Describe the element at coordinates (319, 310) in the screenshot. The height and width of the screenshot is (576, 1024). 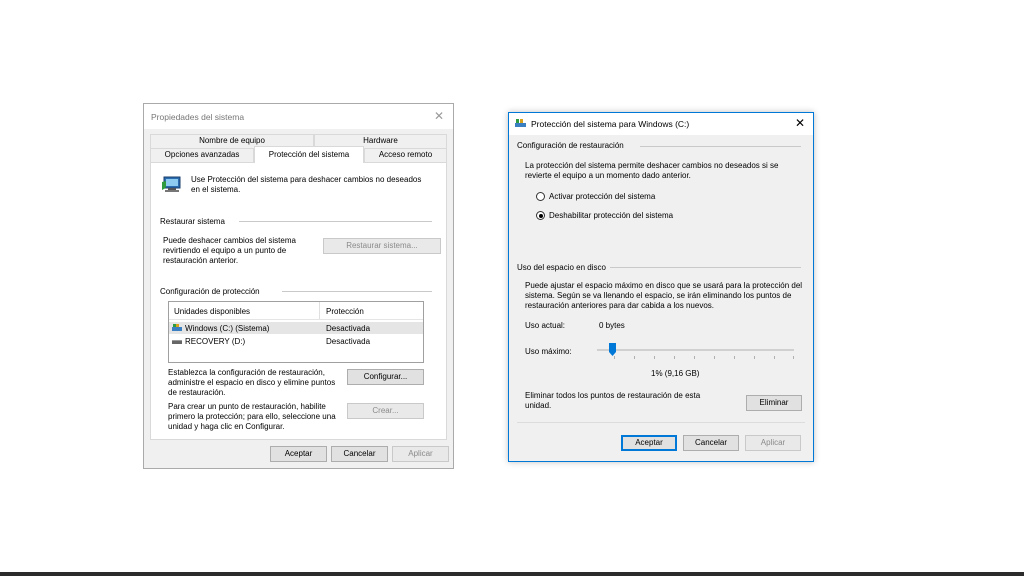
I see `column-separator` at that location.